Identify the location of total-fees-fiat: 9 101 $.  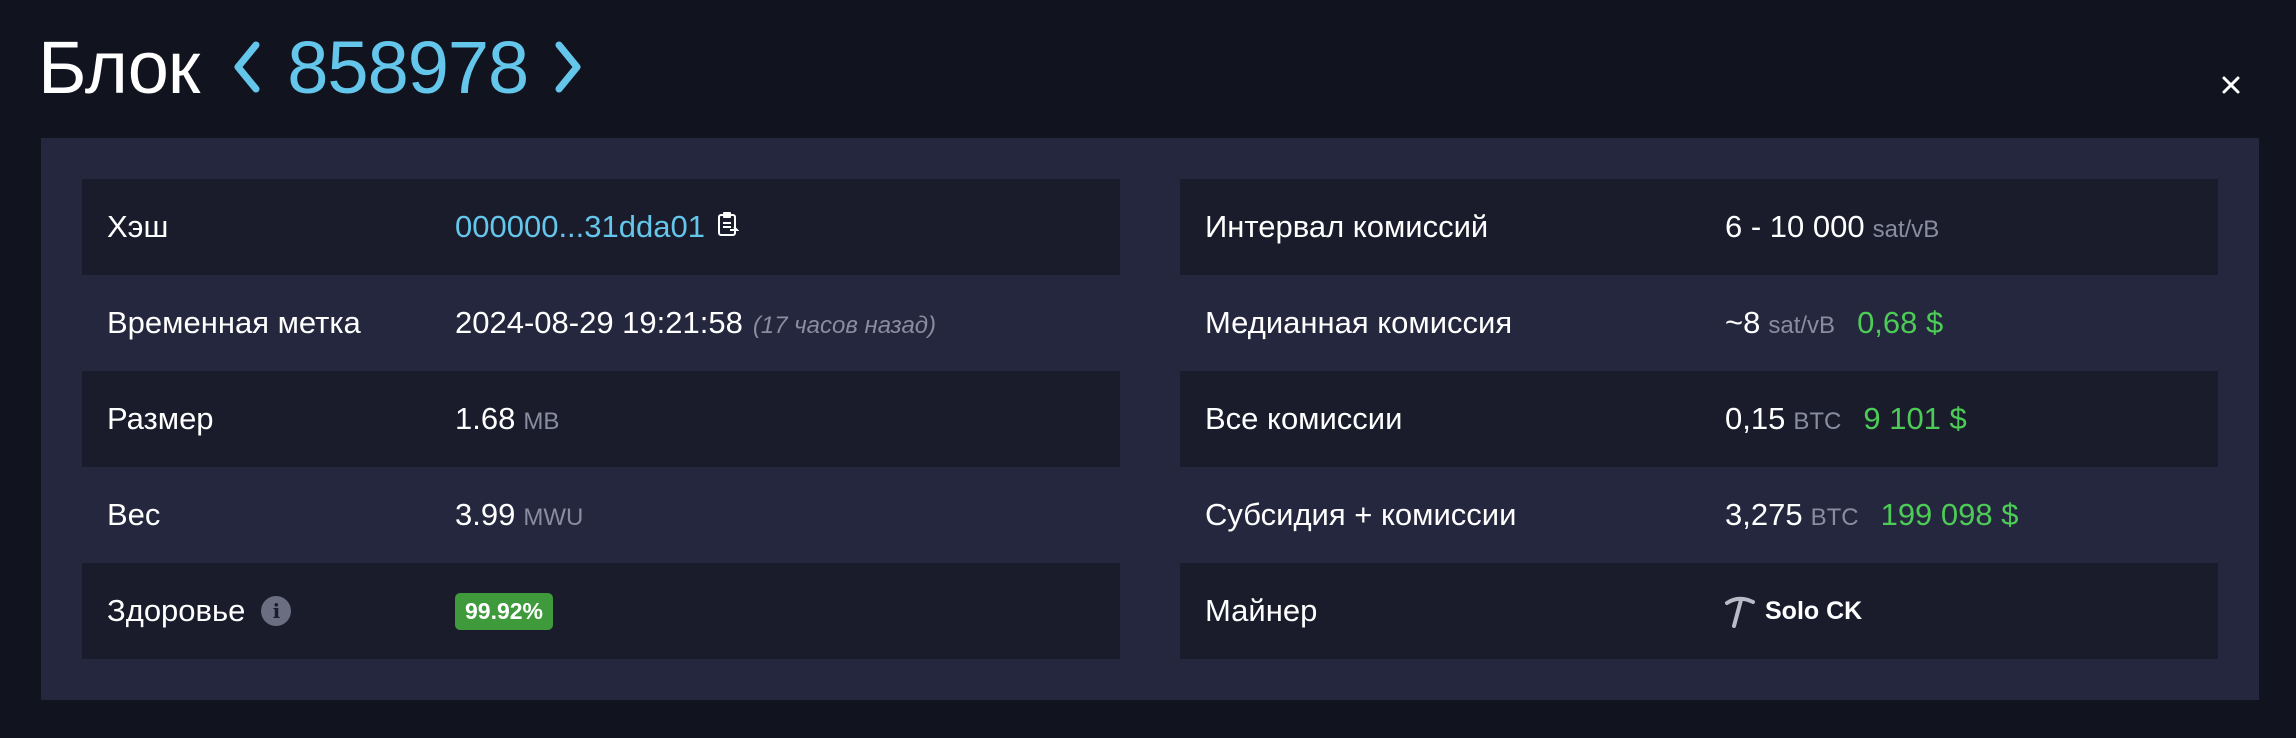
(1915, 418).